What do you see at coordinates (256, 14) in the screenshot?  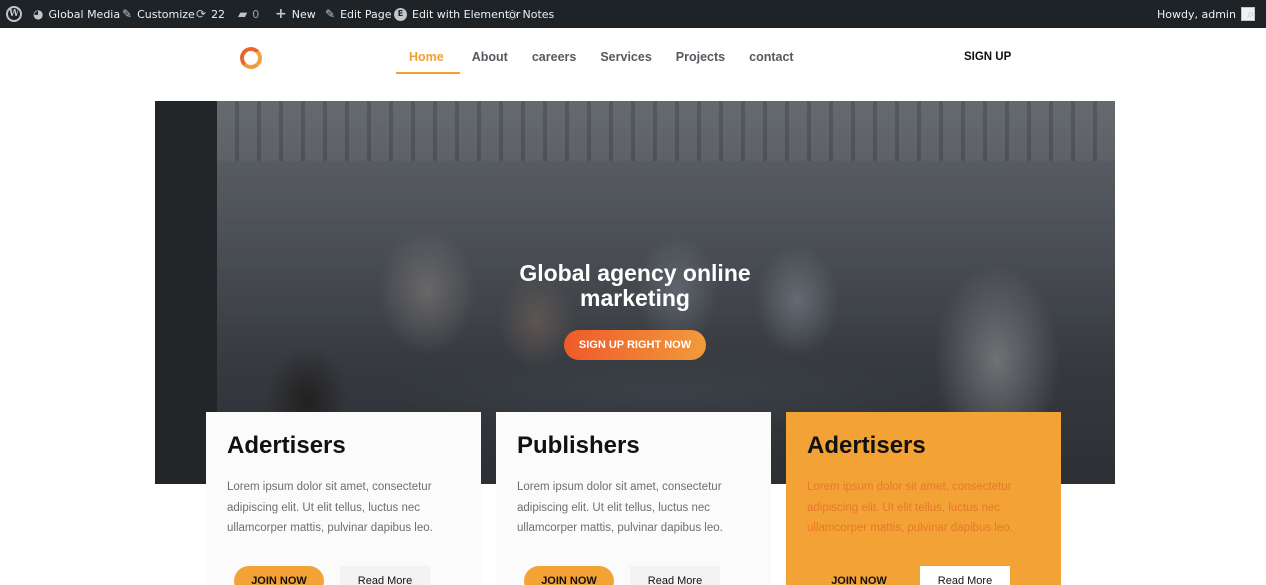 I see `comments-count: 0` at bounding box center [256, 14].